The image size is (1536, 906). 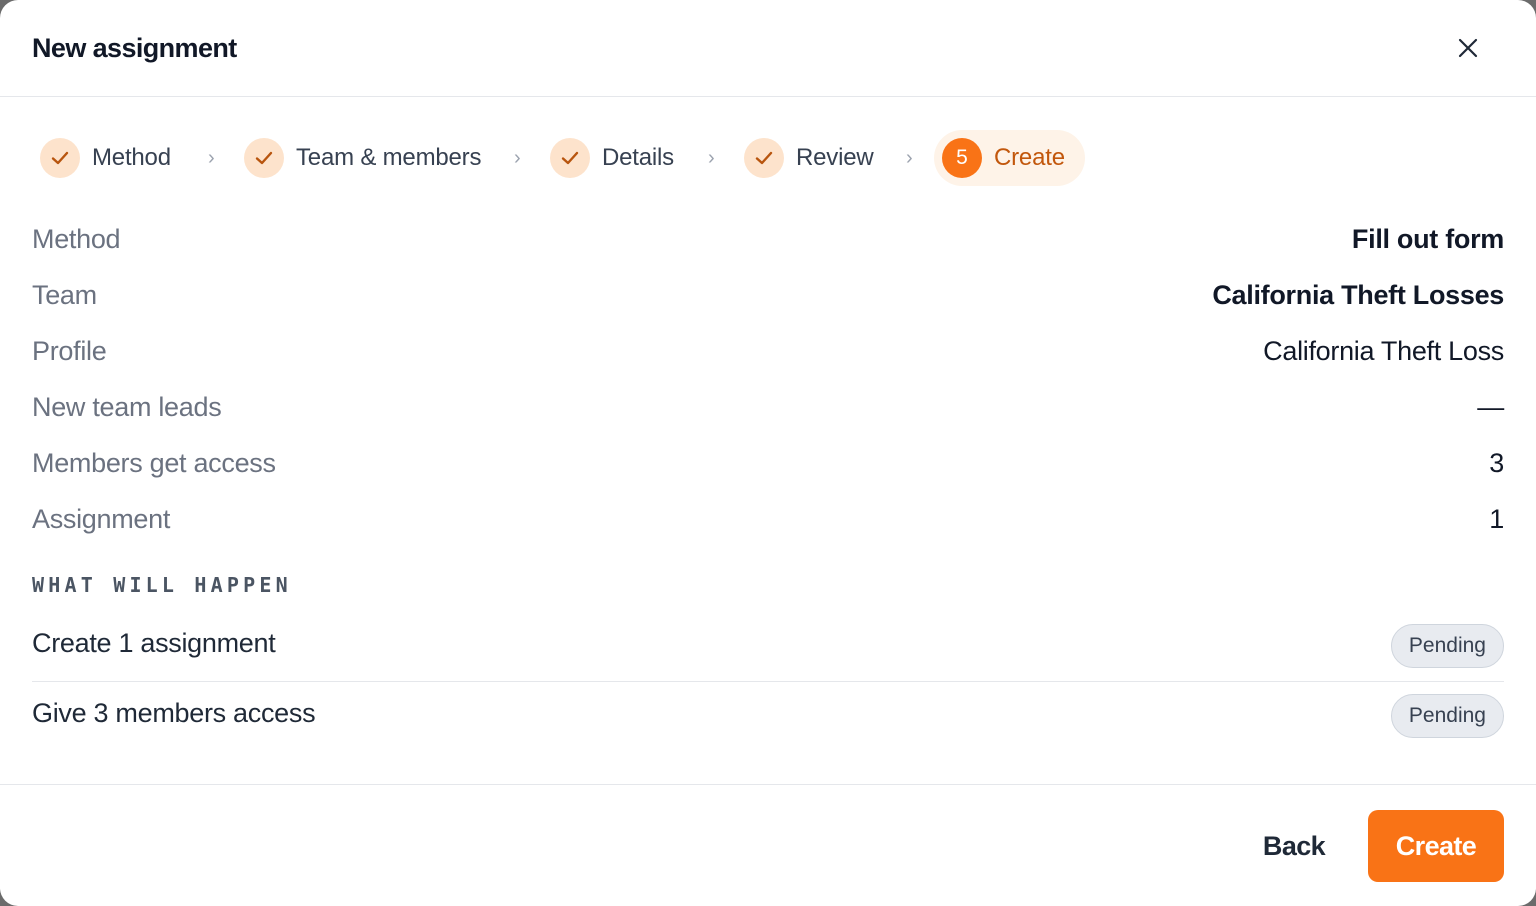 What do you see at coordinates (638, 157) in the screenshot?
I see `step-label: Details` at bounding box center [638, 157].